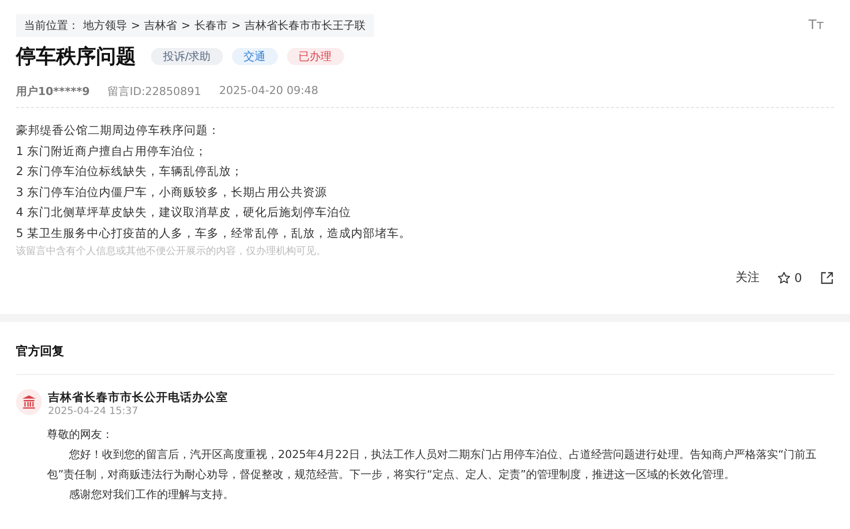 The width and height of the screenshot is (850, 529). Describe the element at coordinates (184, 212) in the screenshot. I see `message-line: 4 东门北侧草坪草皮缺失，建议取消草皮，硬化后施划停车泊位` at that location.